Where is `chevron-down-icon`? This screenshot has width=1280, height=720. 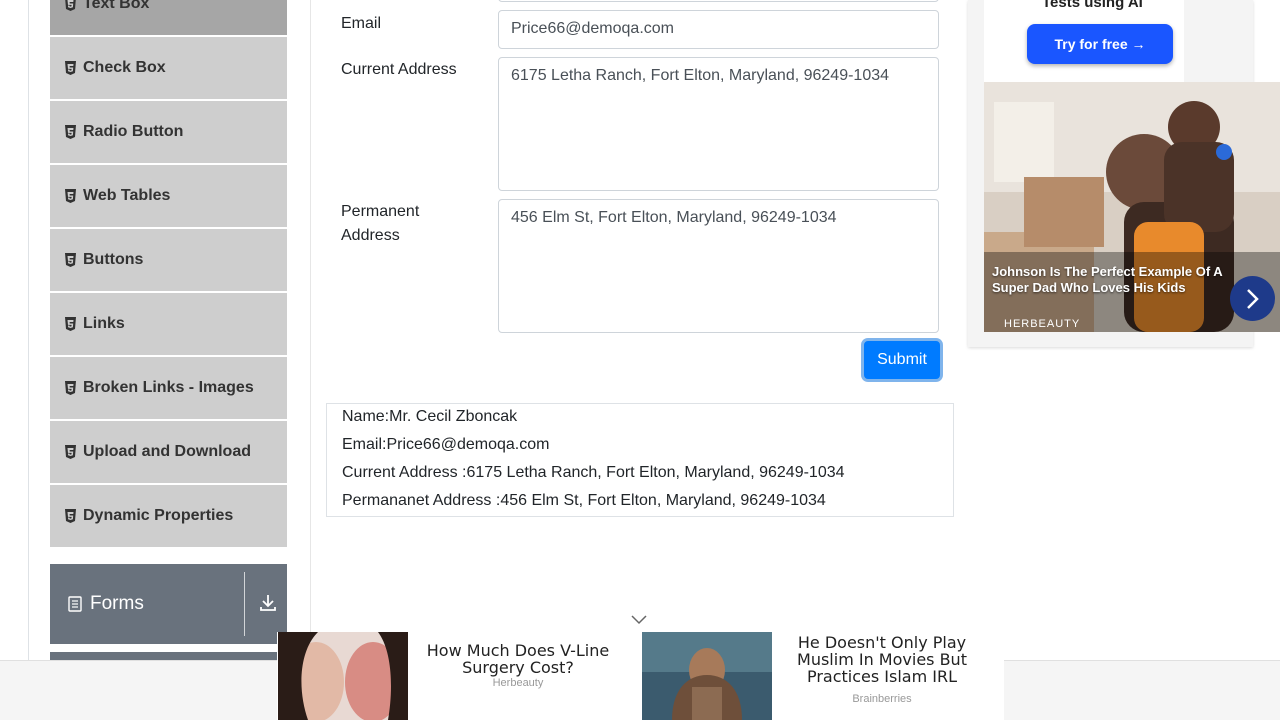
chevron-down-icon is located at coordinates (639, 619).